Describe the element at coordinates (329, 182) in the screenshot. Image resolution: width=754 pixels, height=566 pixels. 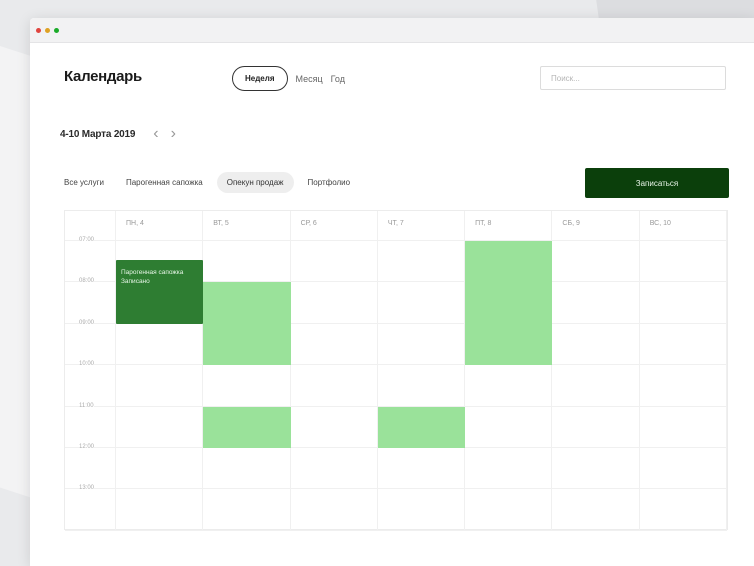
I see `filter-service-3: Портфолио` at that location.